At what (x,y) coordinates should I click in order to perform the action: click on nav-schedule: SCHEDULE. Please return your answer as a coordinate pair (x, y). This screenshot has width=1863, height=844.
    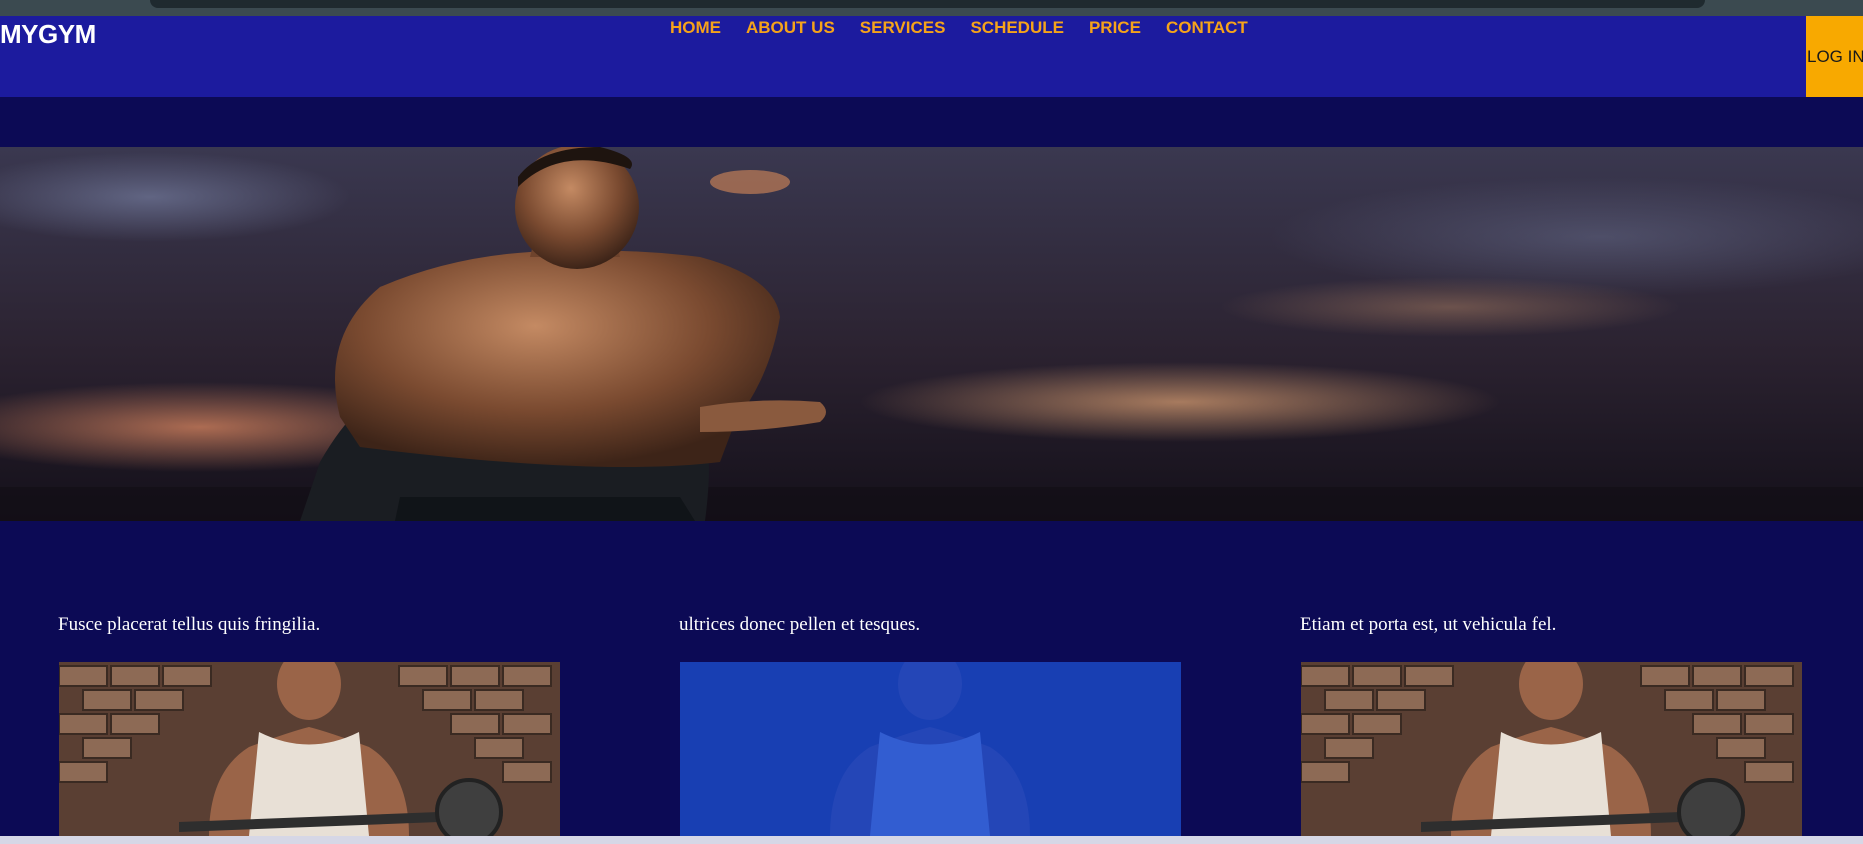
    Looking at the image, I should click on (1017, 28).